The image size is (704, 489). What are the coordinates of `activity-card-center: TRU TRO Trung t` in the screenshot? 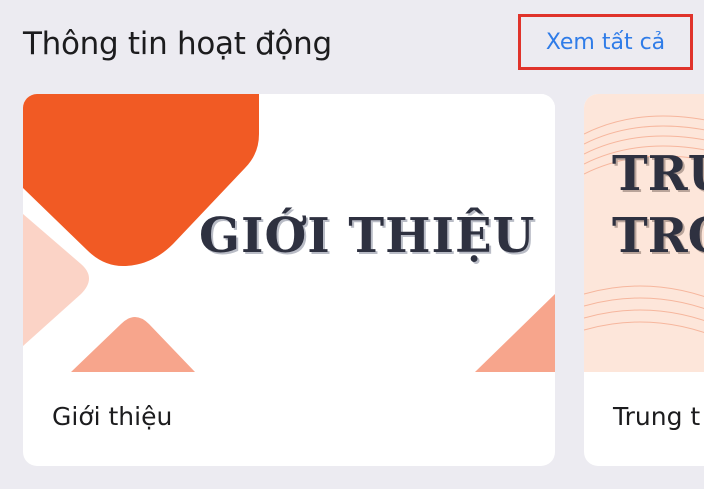 It's located at (644, 280).